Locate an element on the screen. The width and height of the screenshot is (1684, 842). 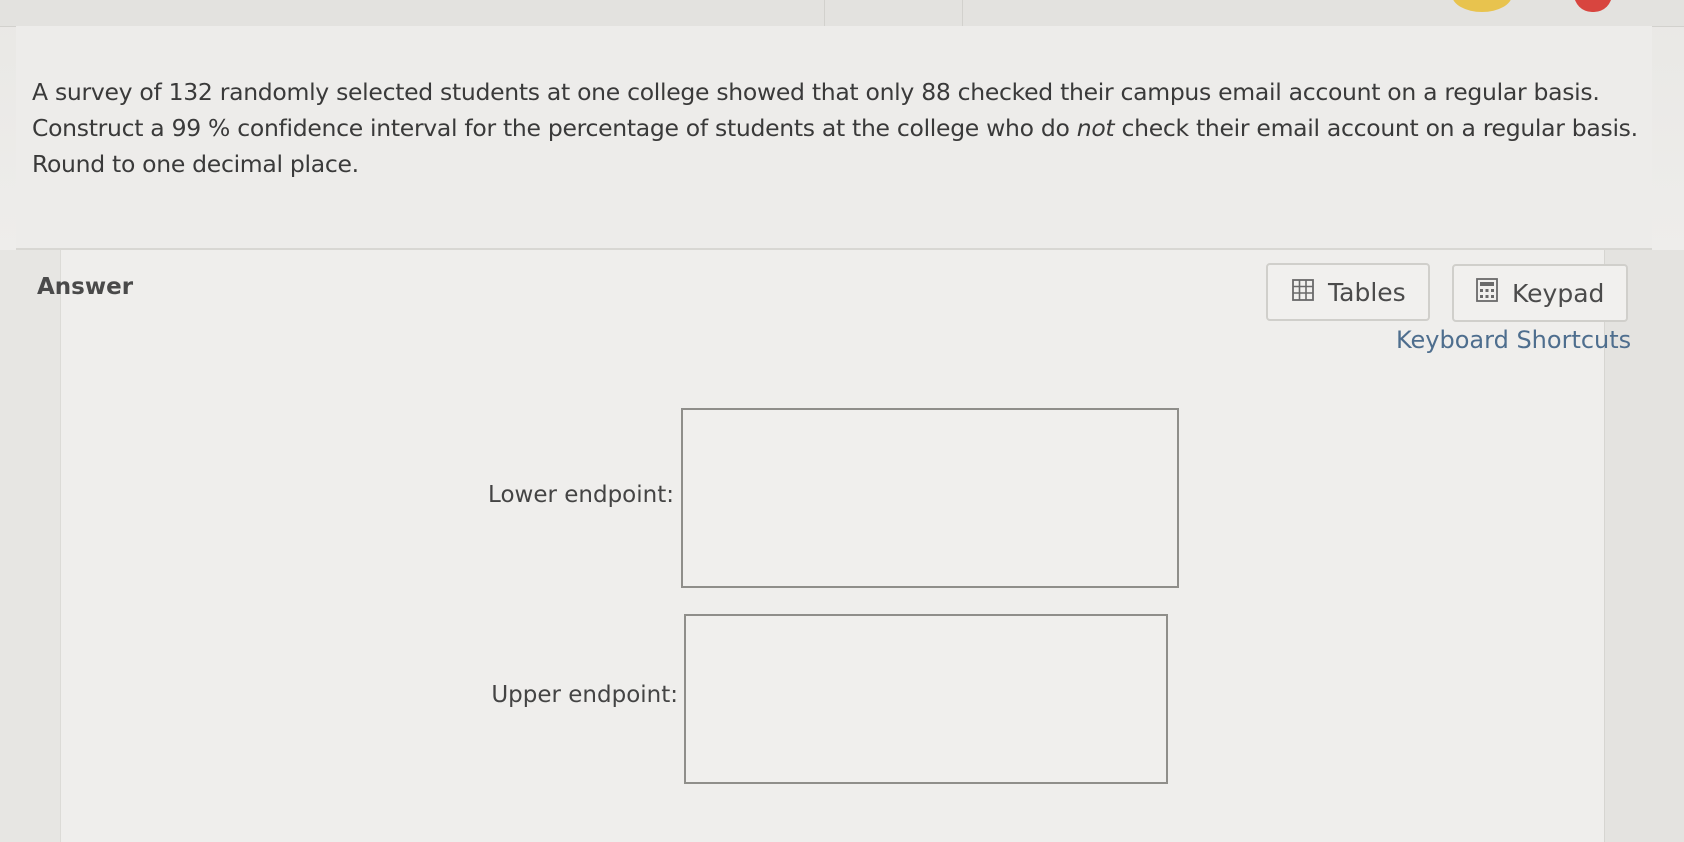
table-grid-icon is located at coordinates (1303, 292).